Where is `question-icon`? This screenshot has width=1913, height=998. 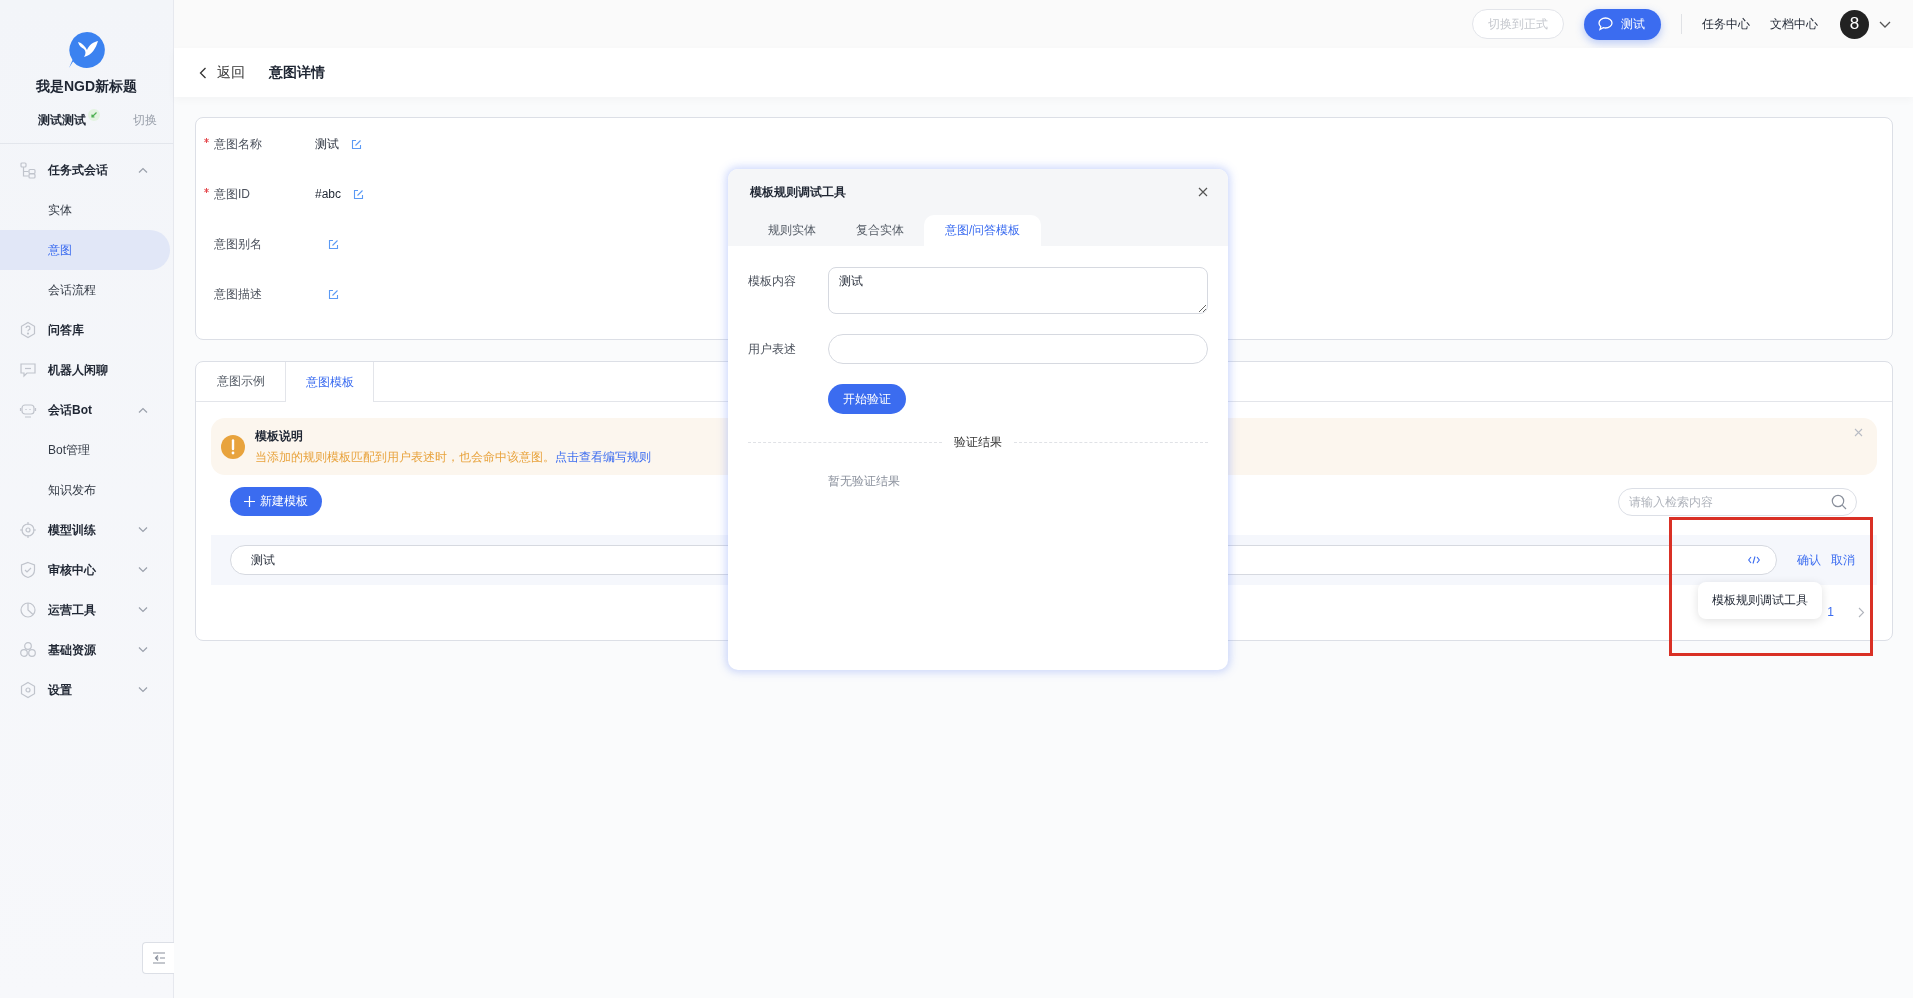 question-icon is located at coordinates (28, 330).